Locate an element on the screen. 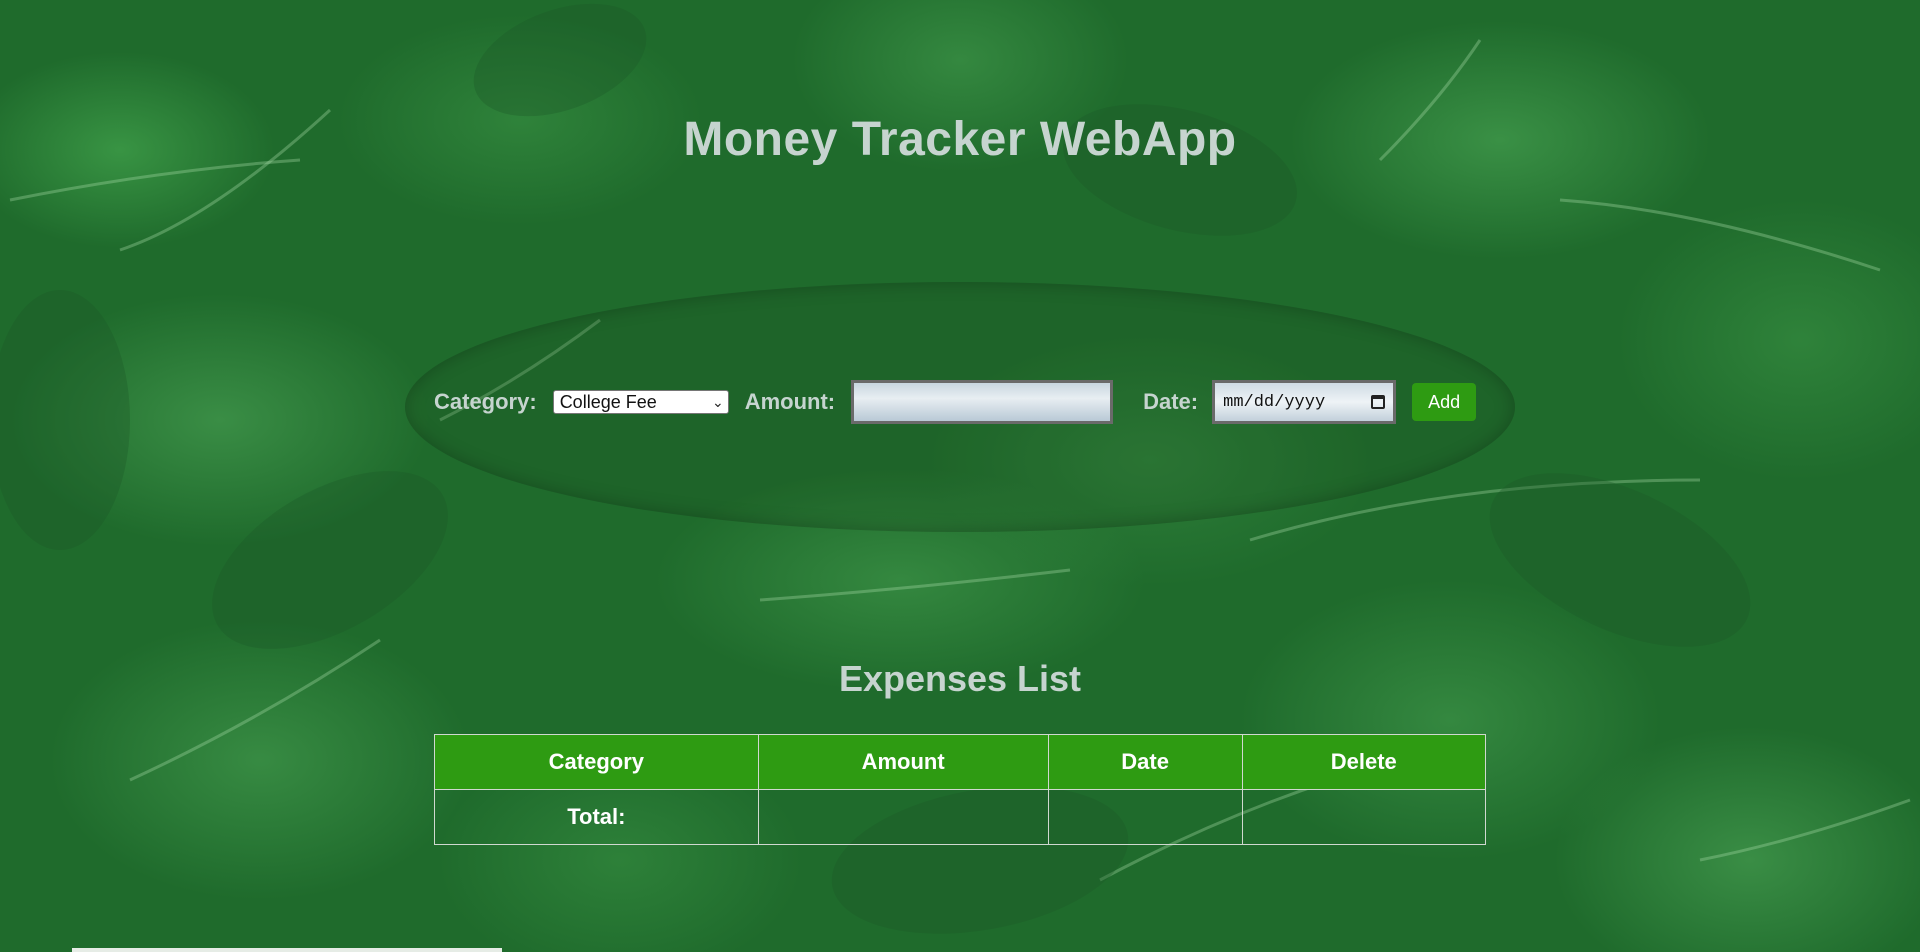  column-header-category: Category is located at coordinates (596, 762).